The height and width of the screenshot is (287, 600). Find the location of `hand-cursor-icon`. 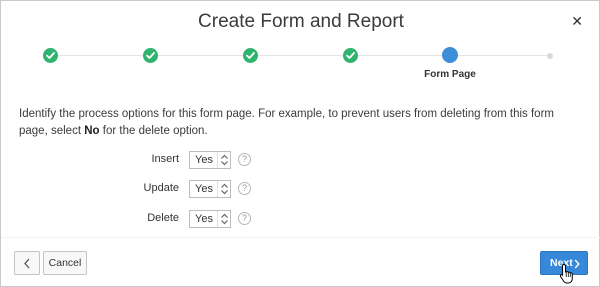

hand-cursor-icon is located at coordinates (566, 273).